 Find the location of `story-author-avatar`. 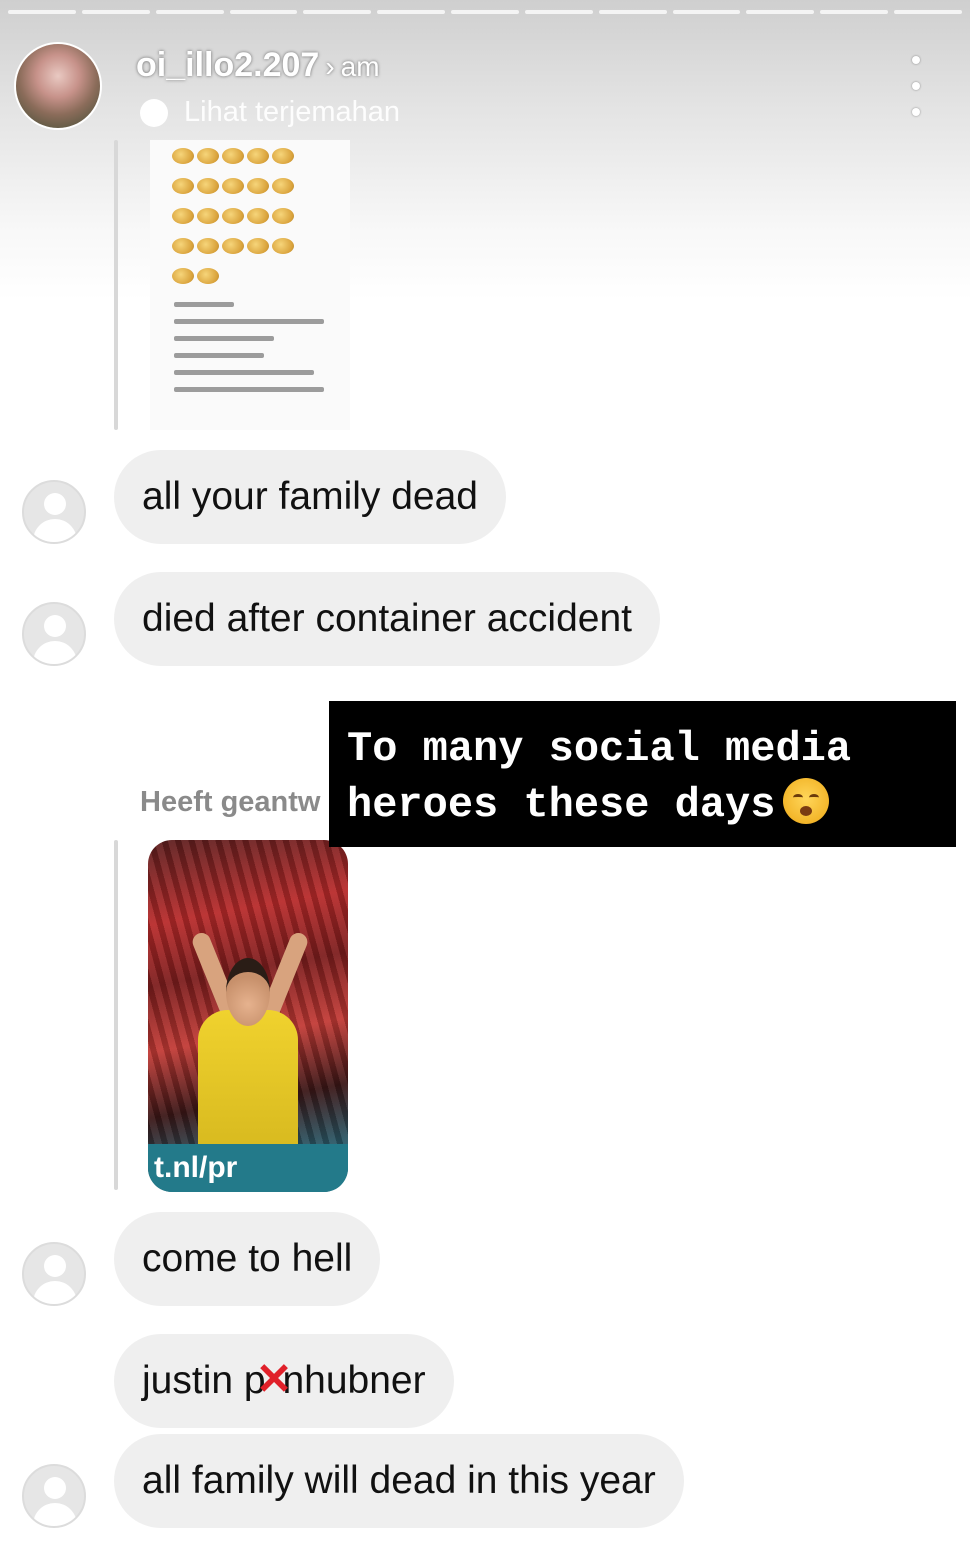

story-author-avatar is located at coordinates (58, 86).